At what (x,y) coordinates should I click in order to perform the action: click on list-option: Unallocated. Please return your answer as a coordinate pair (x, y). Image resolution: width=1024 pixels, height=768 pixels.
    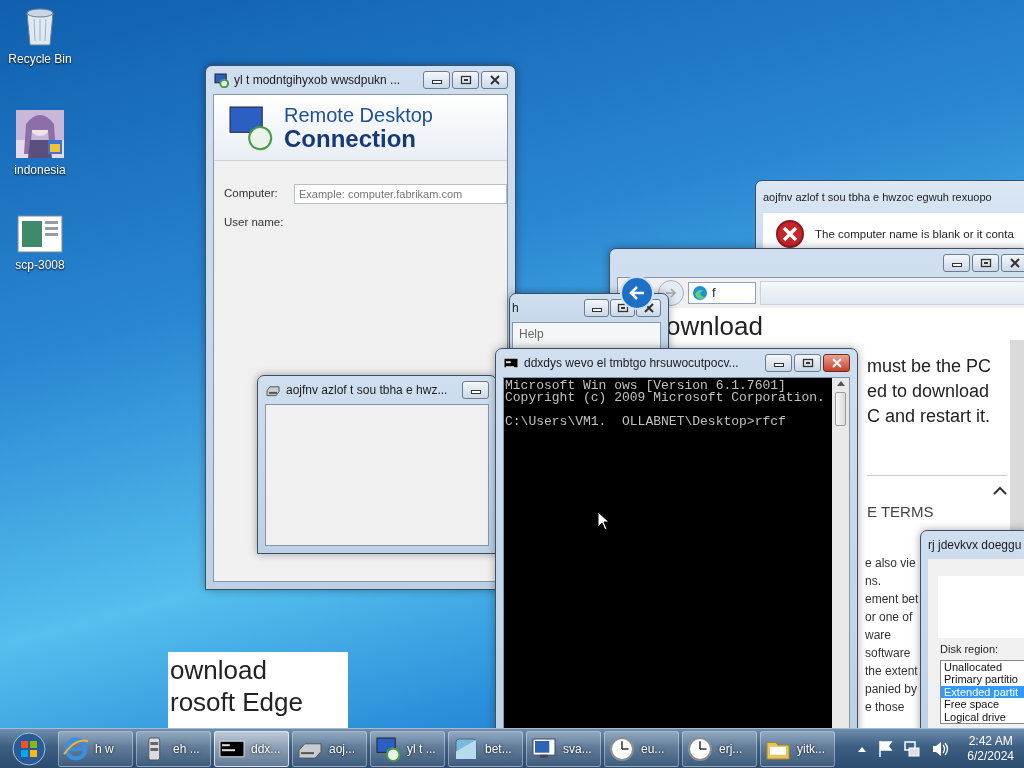
    Looking at the image, I should click on (982, 666).